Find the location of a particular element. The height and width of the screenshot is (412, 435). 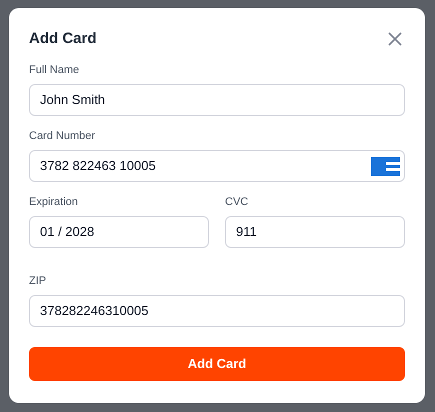

field-value: John Smith is located at coordinates (73, 100).